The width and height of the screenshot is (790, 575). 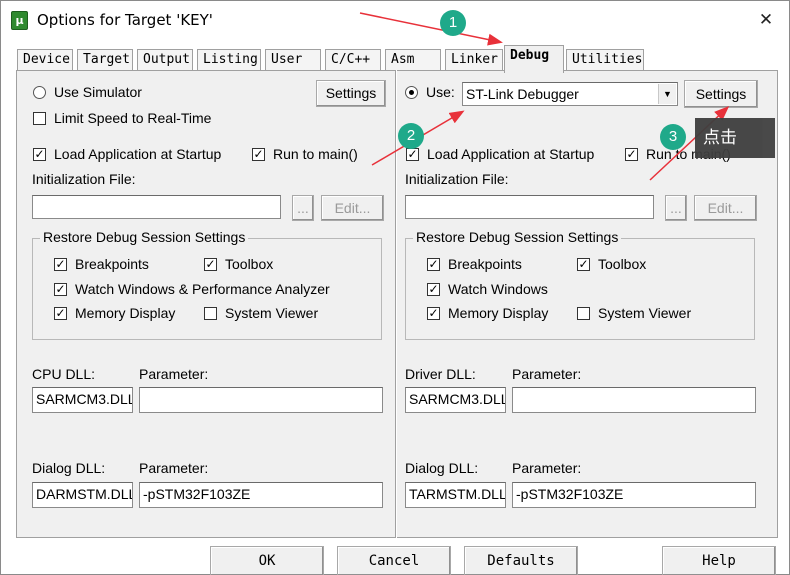 What do you see at coordinates (125, 313) in the screenshot?
I see `left-memory-label: Memory Display` at bounding box center [125, 313].